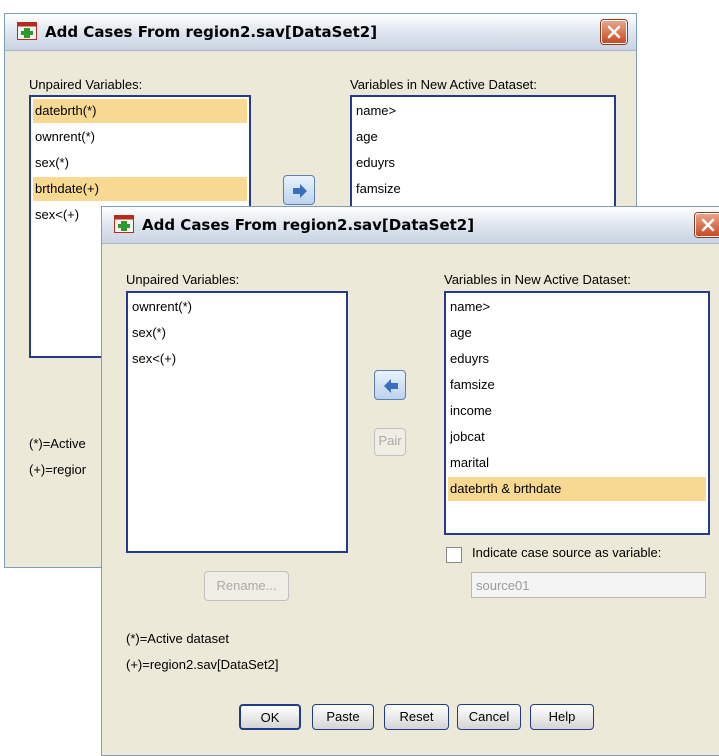 This screenshot has width=719, height=756. I want to click on back-new-dataset-label: Variables in New Active Dataset:, so click(443, 84).